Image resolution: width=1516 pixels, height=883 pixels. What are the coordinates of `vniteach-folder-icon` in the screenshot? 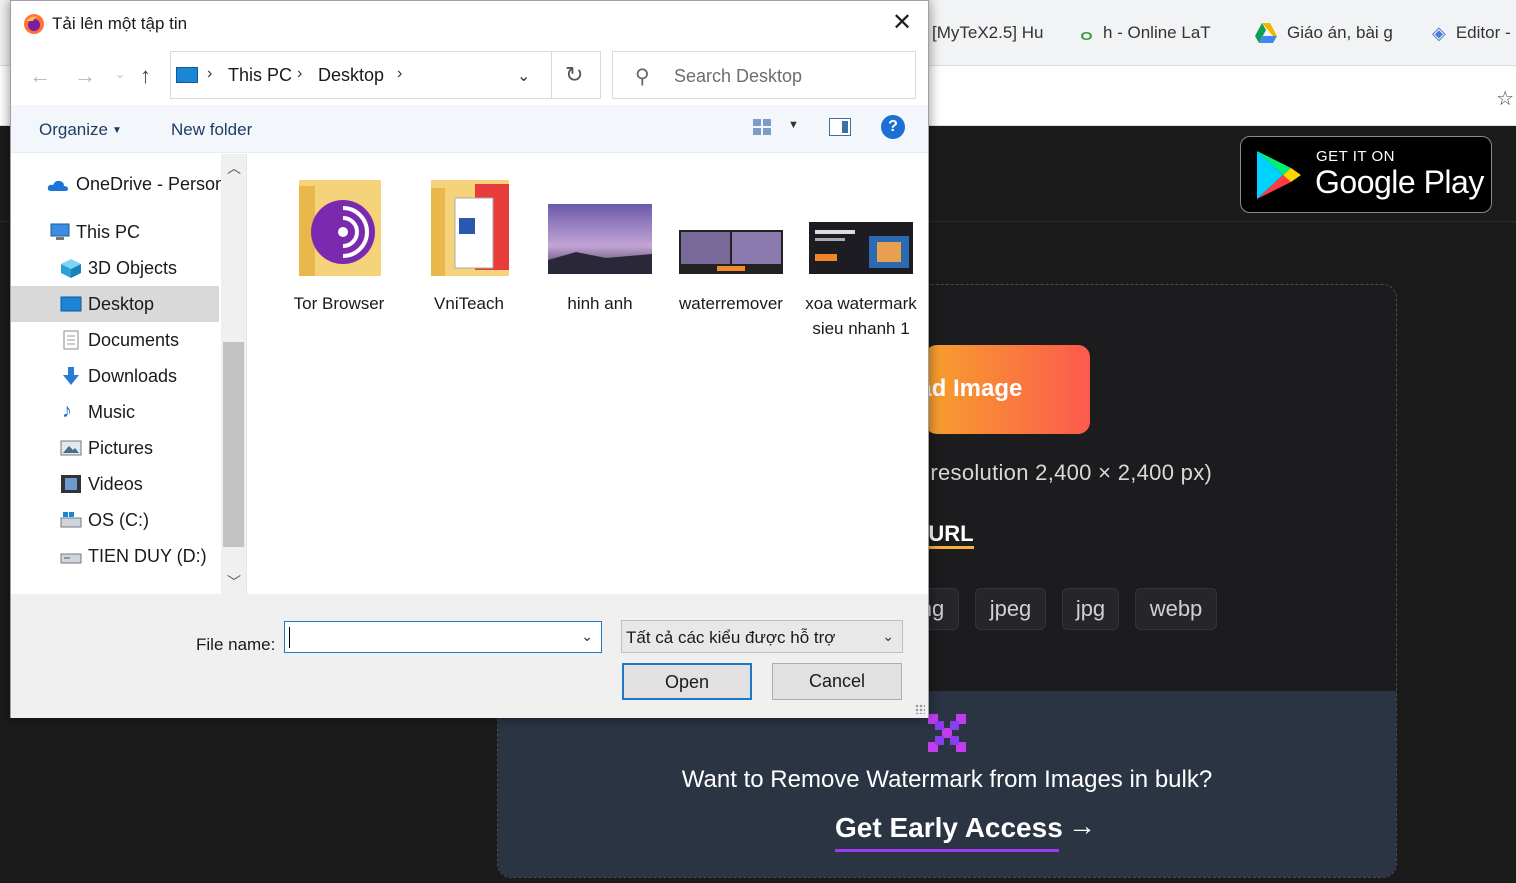 It's located at (470, 228).